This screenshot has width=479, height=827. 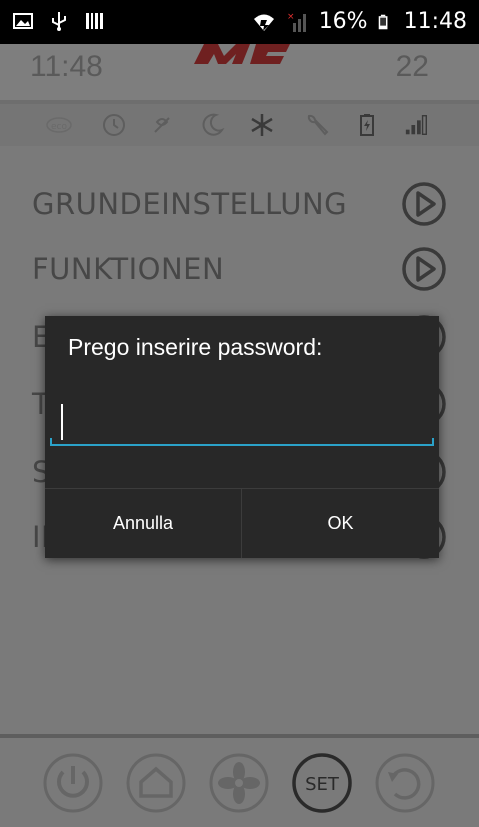 I want to click on brand-logo, so click(x=242, y=54).